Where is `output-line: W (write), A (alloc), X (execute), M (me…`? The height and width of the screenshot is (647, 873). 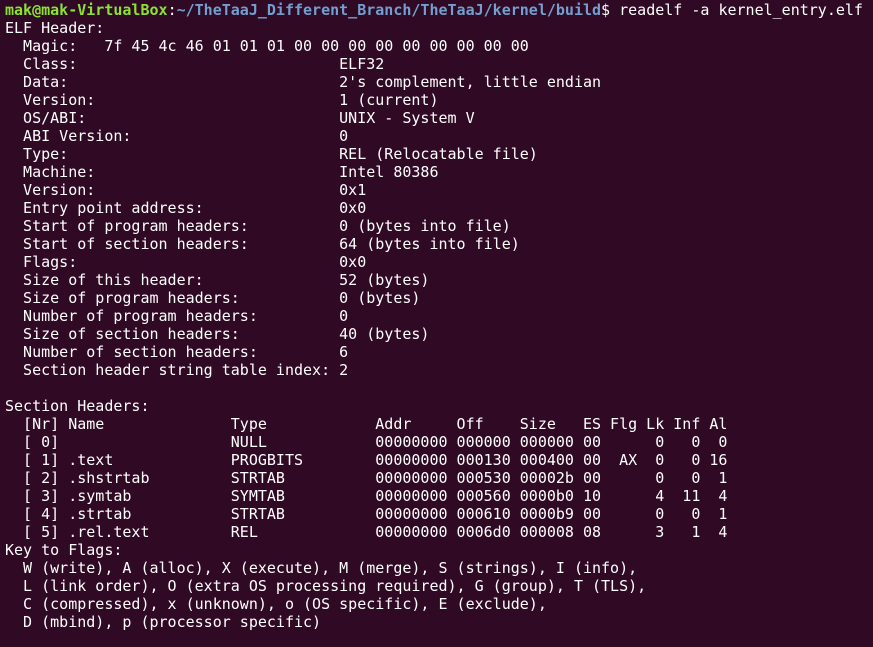 output-line: W (write), A (alloc), X (execute), M (me… is located at coordinates (321, 568).